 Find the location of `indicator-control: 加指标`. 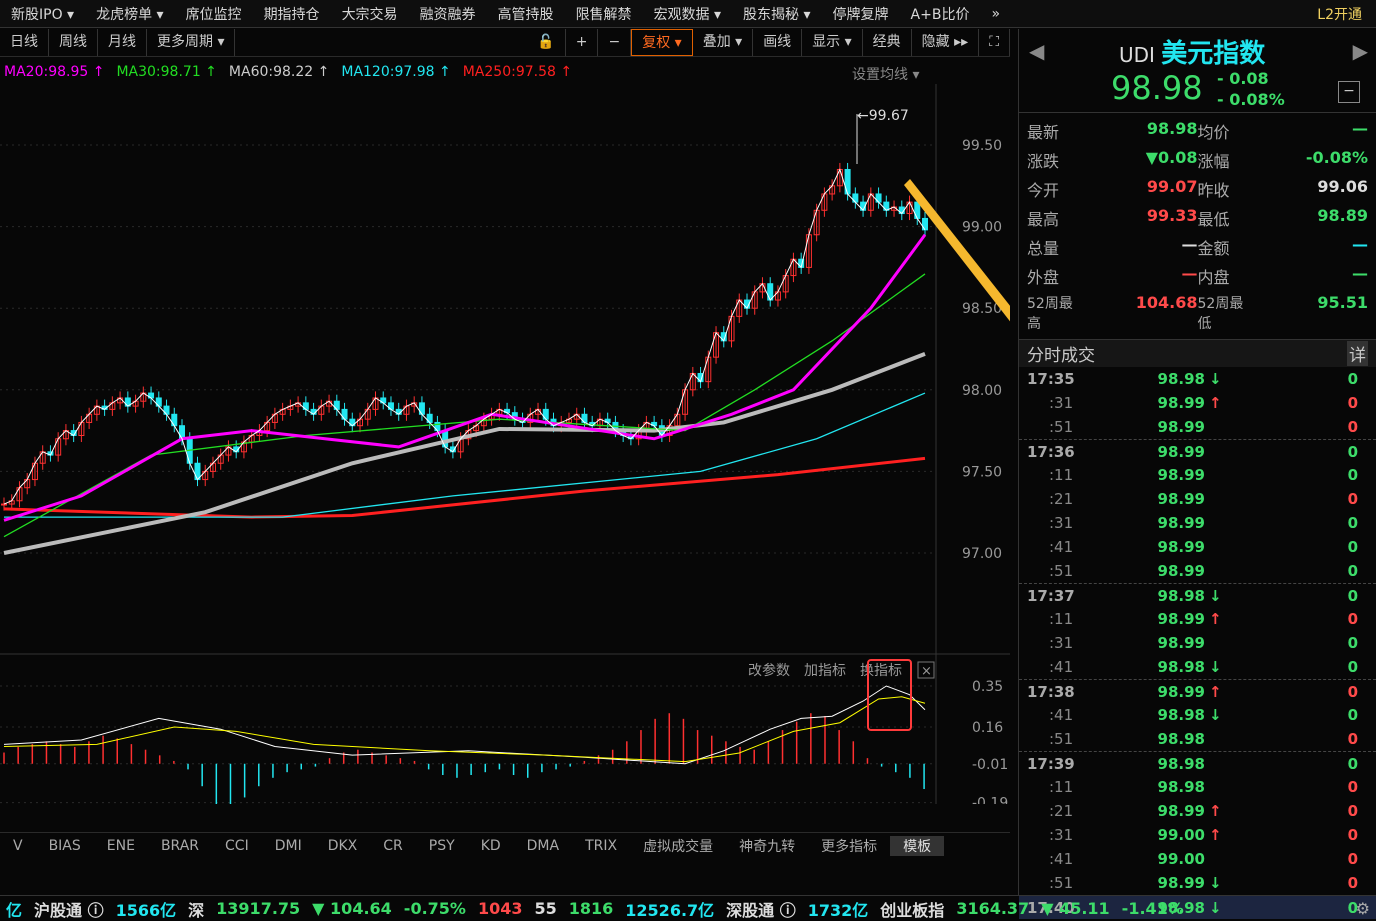

indicator-control: 加指标 is located at coordinates (825, 671).